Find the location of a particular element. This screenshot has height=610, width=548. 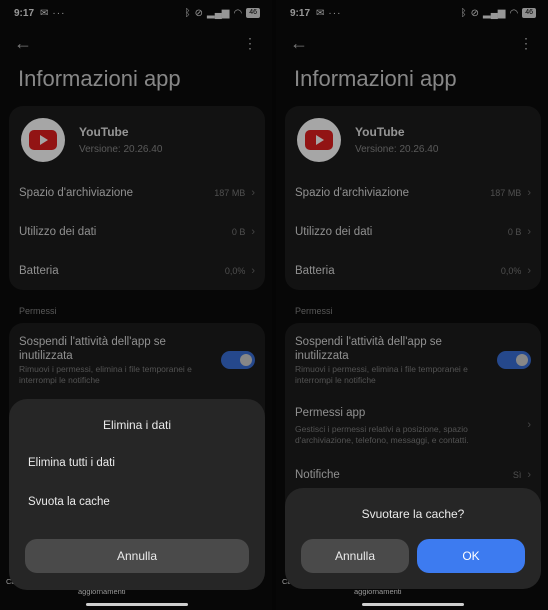

ok-button: OK is located at coordinates (471, 556).